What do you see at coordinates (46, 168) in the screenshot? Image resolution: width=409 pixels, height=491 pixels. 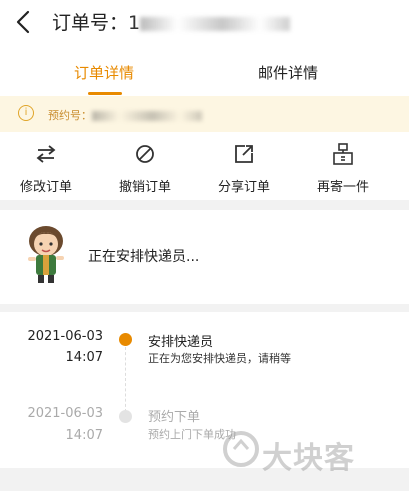 I see `modify-order-button: 修改订单` at bounding box center [46, 168].